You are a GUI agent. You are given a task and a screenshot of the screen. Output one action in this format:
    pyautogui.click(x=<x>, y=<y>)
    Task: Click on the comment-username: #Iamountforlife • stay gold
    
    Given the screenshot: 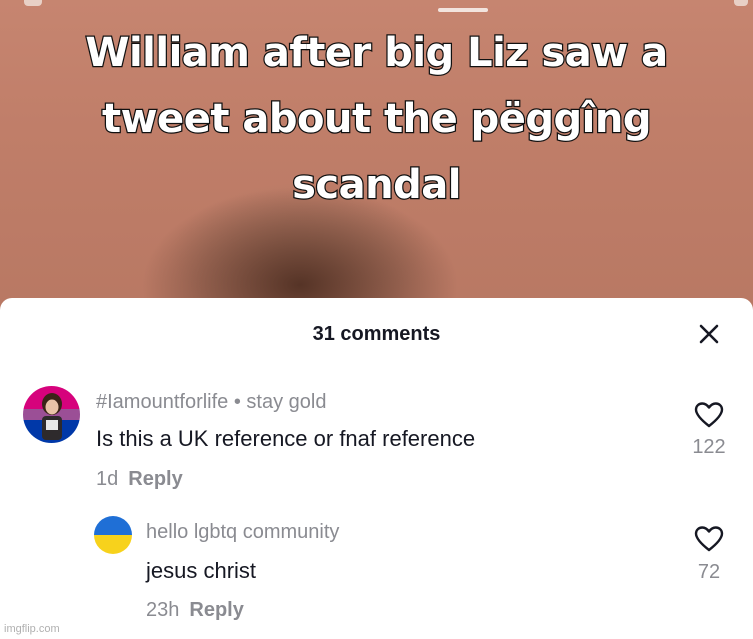 What is the action you would take?
    pyautogui.click(x=211, y=402)
    